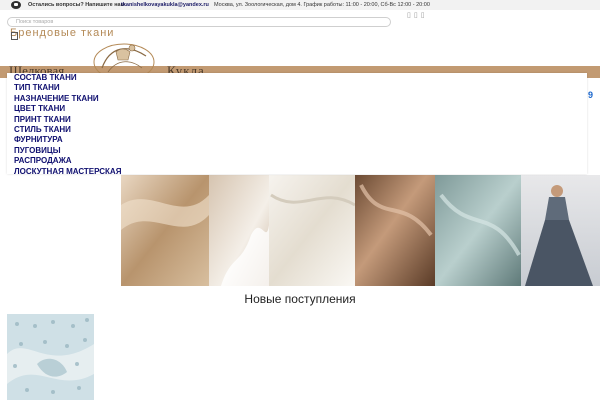 This screenshot has height=400, width=600. I want to click on heart-icon: ▯, so click(417, 15).